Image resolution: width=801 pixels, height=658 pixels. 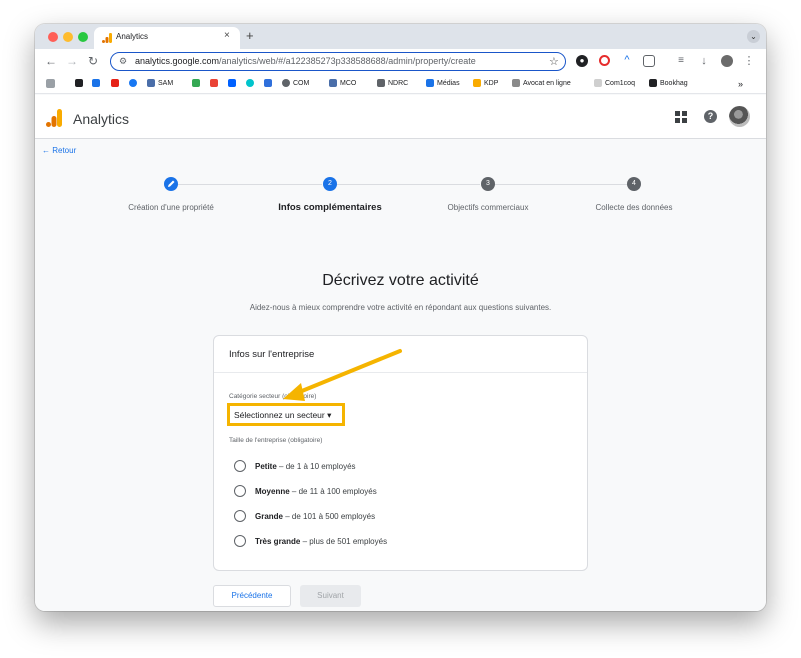 I want to click on help-icon: ?, so click(x=710, y=116).